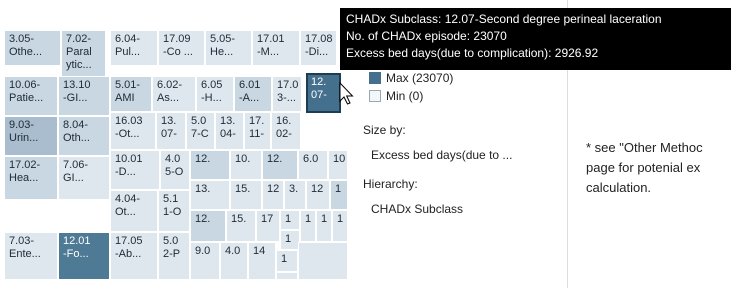 The width and height of the screenshot is (731, 288). What do you see at coordinates (229, 131) in the screenshot?
I see `treemap-cell: 13. 04-` at bounding box center [229, 131].